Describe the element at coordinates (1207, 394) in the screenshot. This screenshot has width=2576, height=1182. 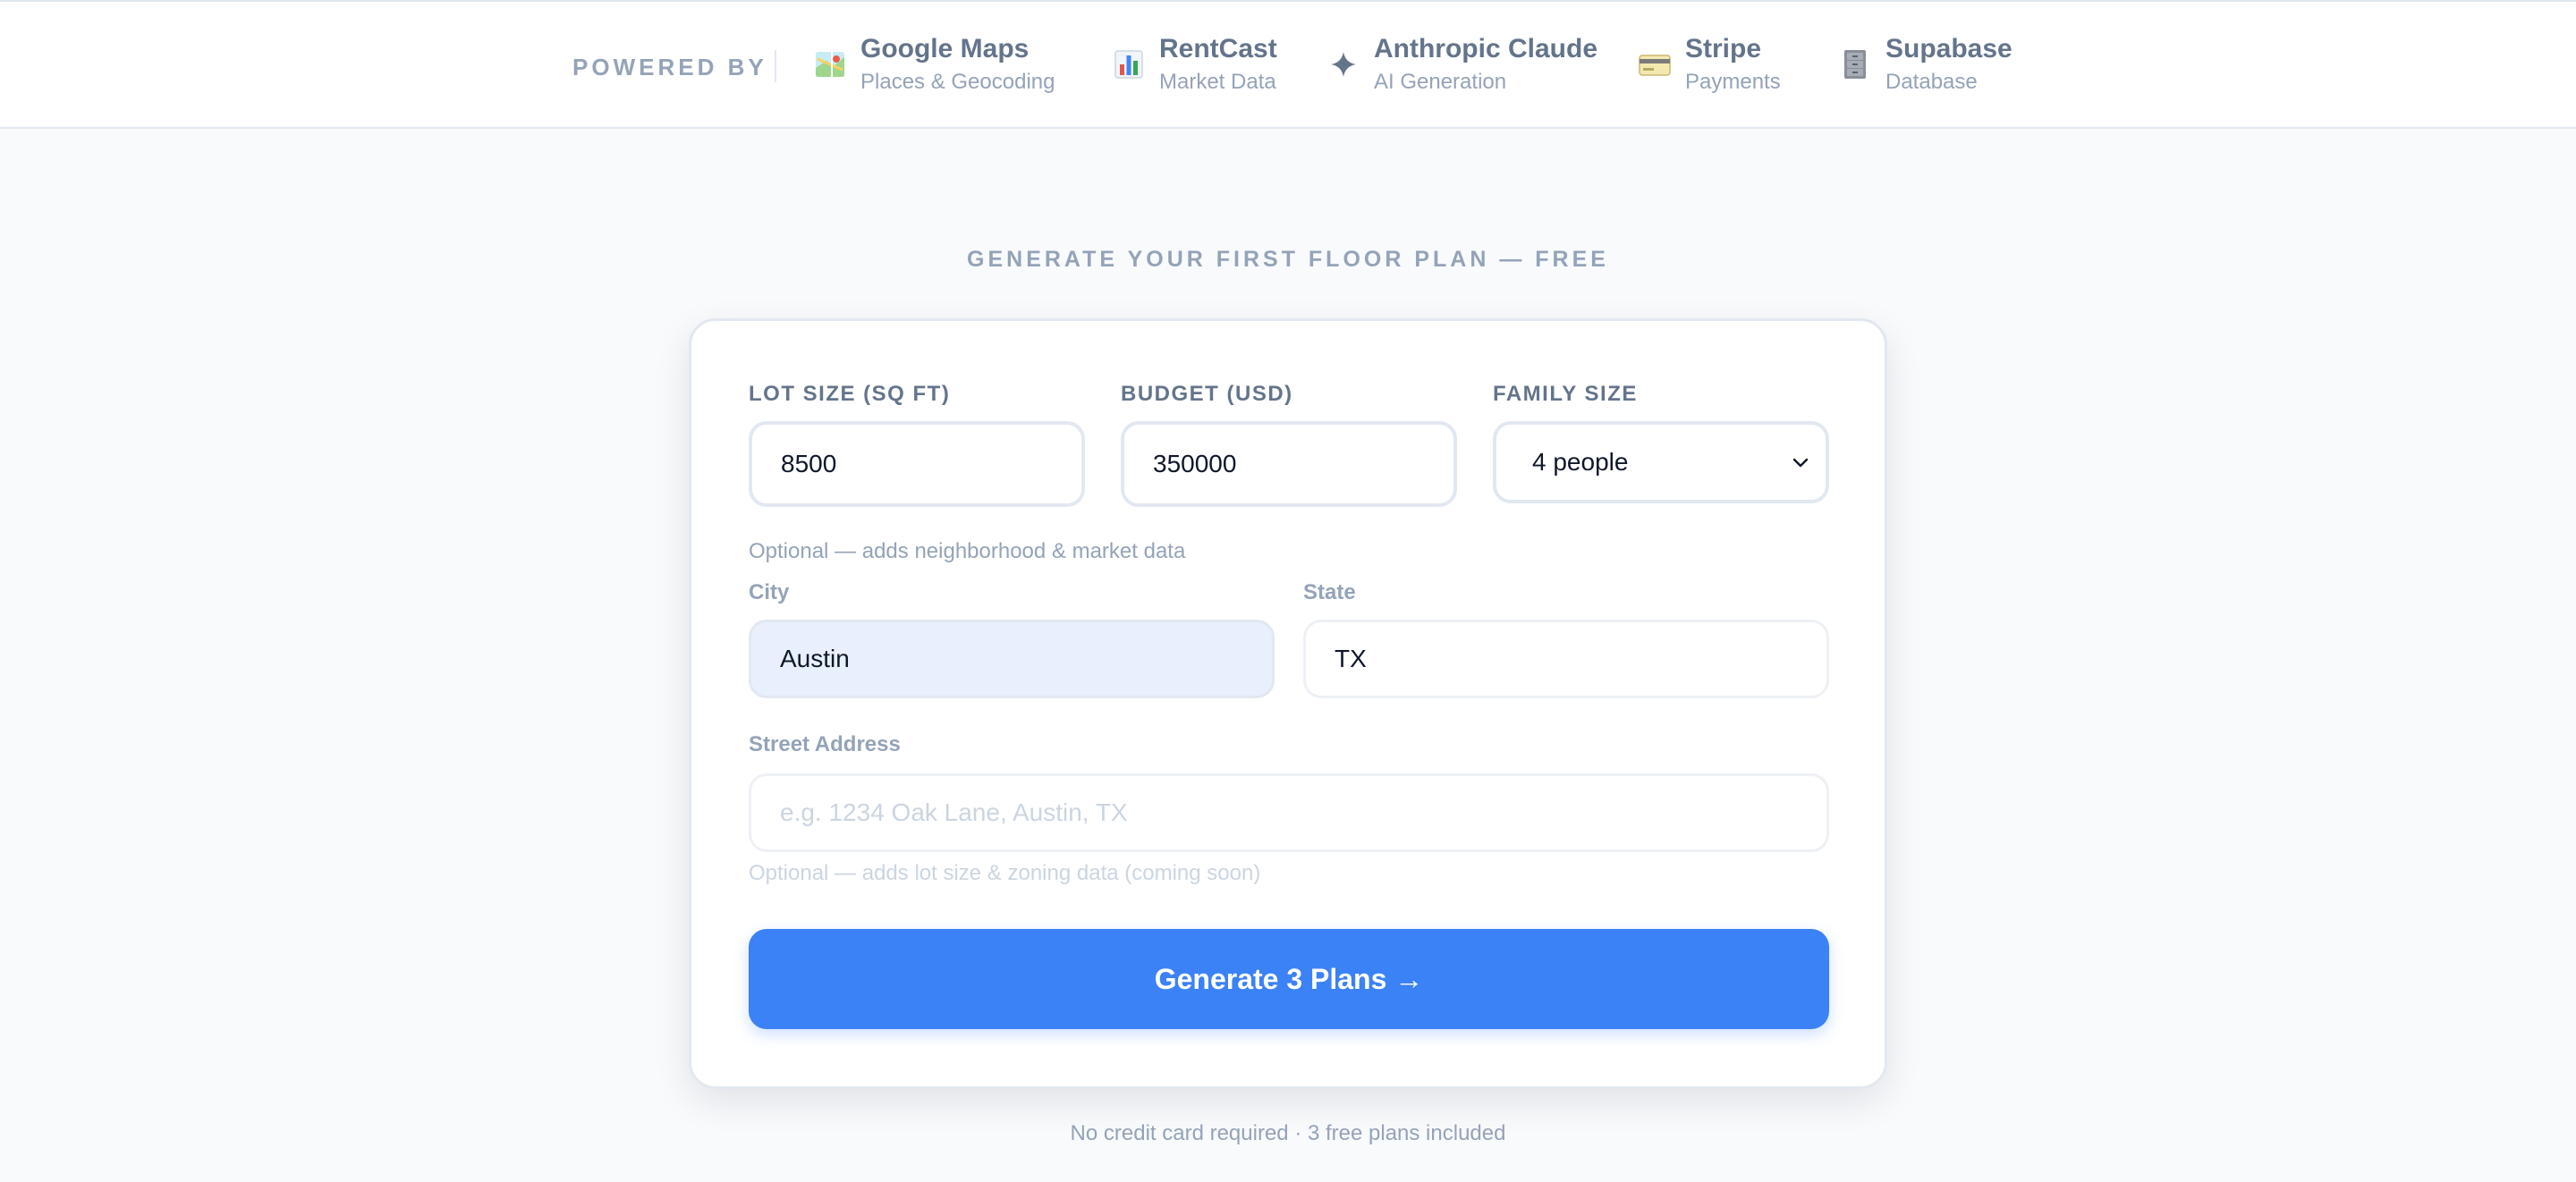
I see `budget-label: BUDGET (USD)` at that location.